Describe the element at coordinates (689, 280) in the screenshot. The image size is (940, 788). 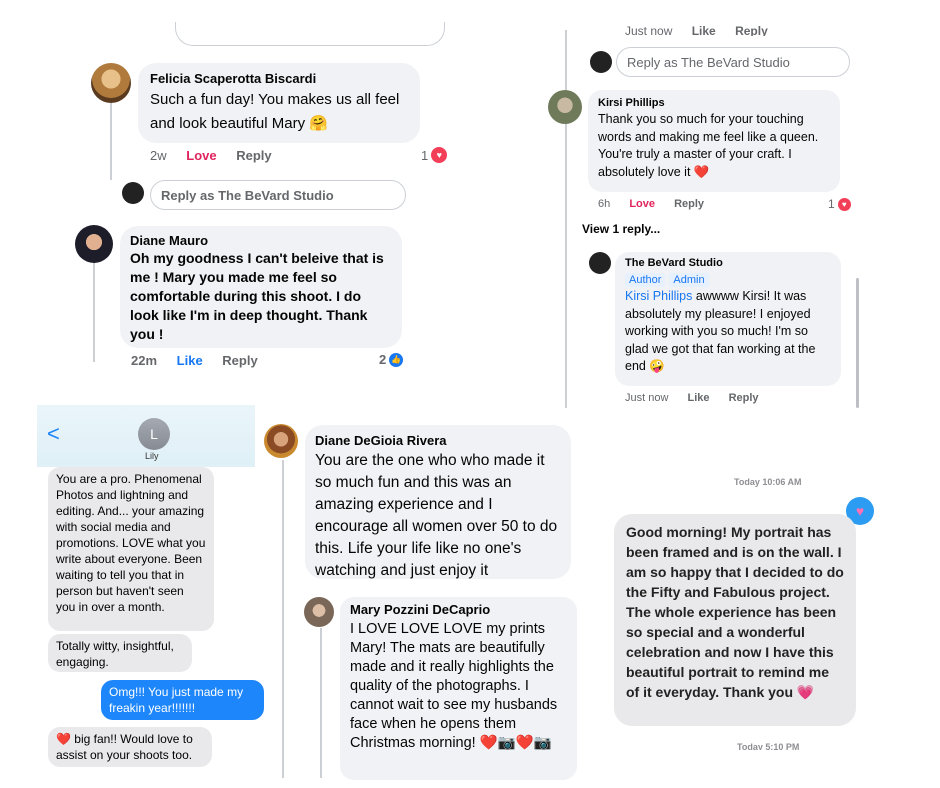
I see `admin-badge: Admin` at that location.